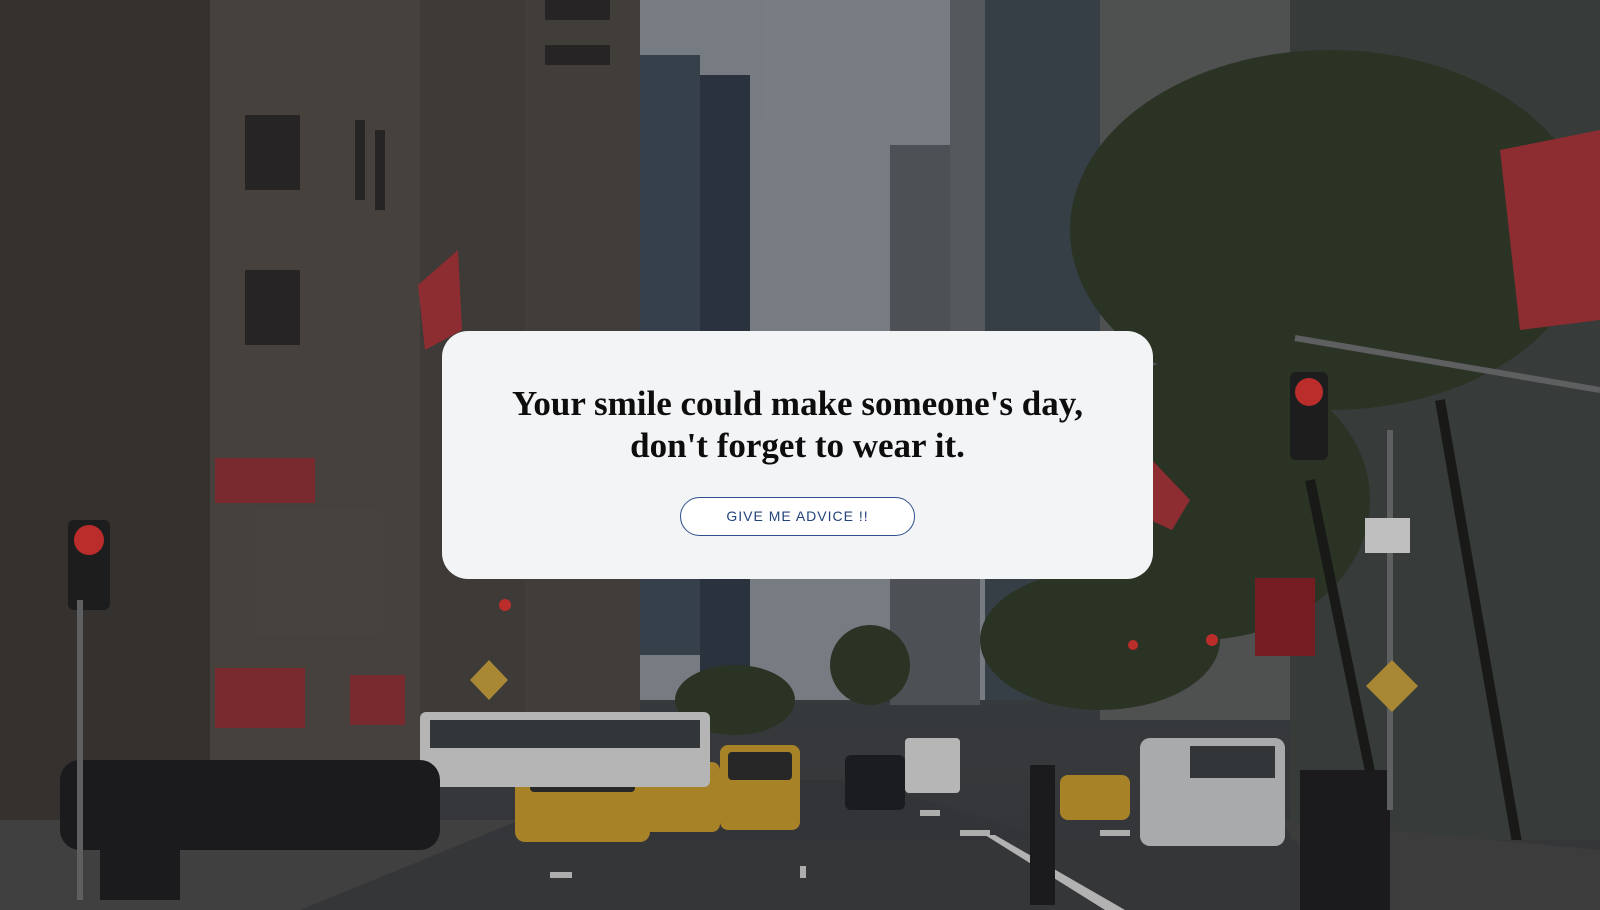 This screenshot has height=910, width=1600. I want to click on give-me-advice-button-label: GIVE ME ADVICE !!, so click(797, 516).